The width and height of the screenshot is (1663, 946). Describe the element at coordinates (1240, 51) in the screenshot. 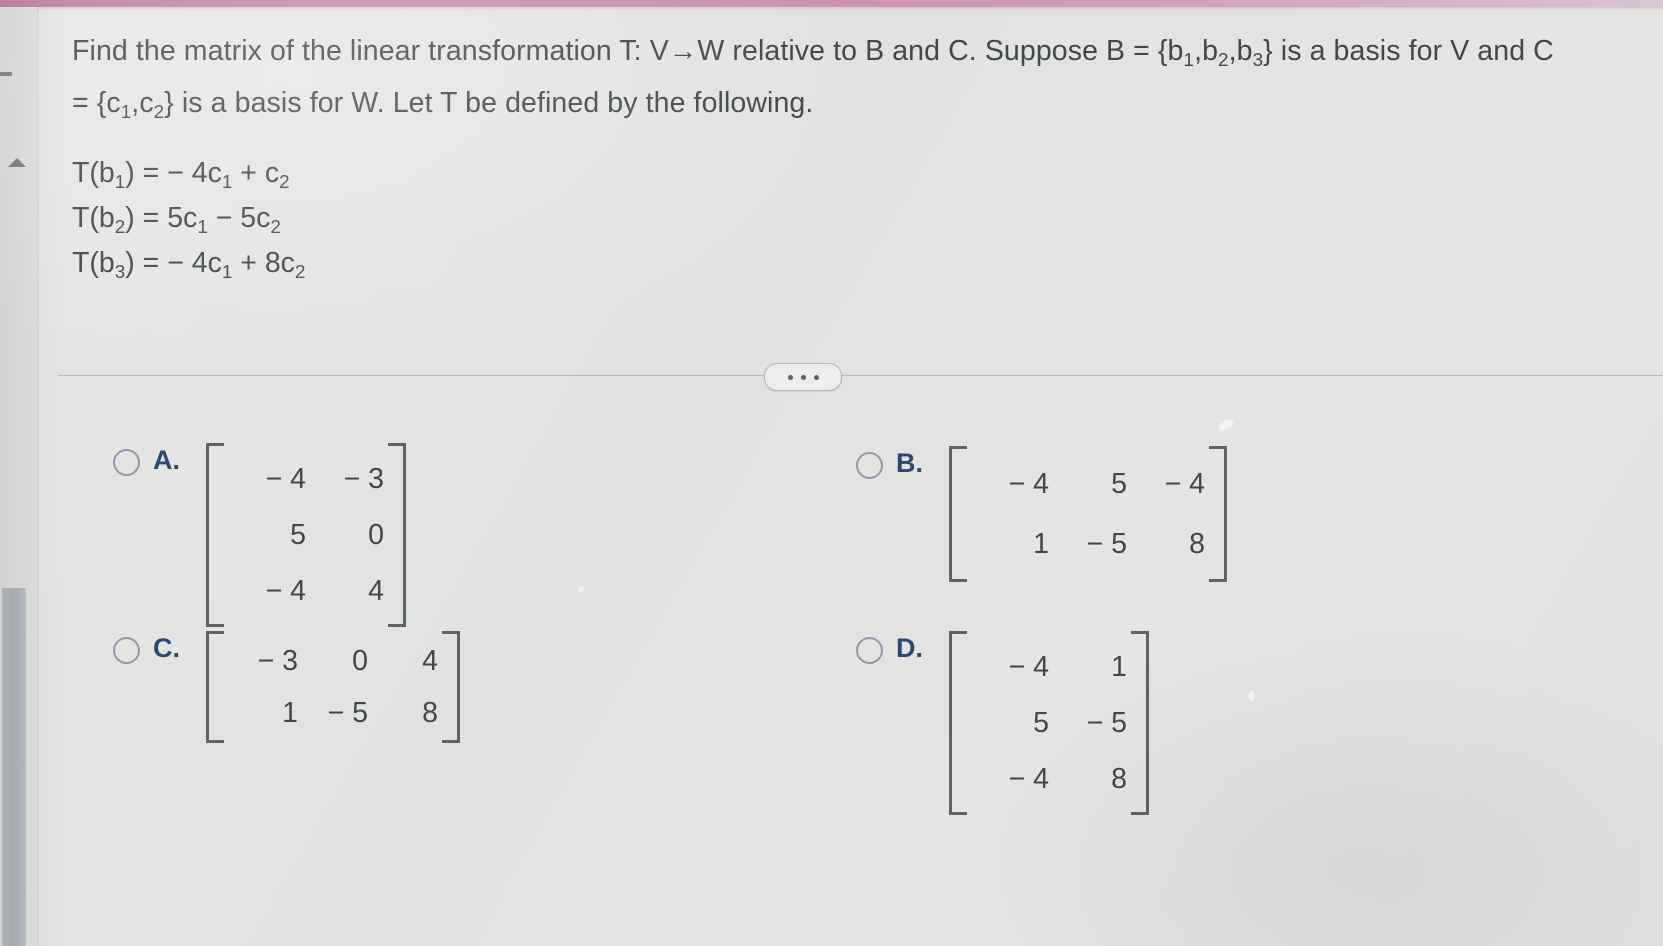

I see `prompt-part-3: ,b` at that location.